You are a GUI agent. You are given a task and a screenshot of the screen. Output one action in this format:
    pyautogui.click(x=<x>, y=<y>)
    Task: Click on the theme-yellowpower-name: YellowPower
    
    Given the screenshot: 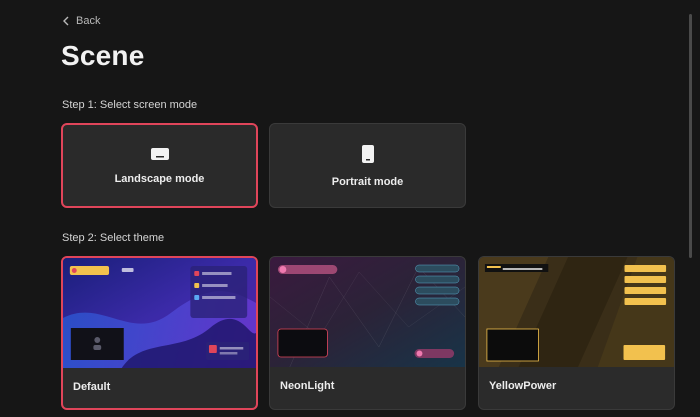 What is the action you would take?
    pyautogui.click(x=523, y=386)
    